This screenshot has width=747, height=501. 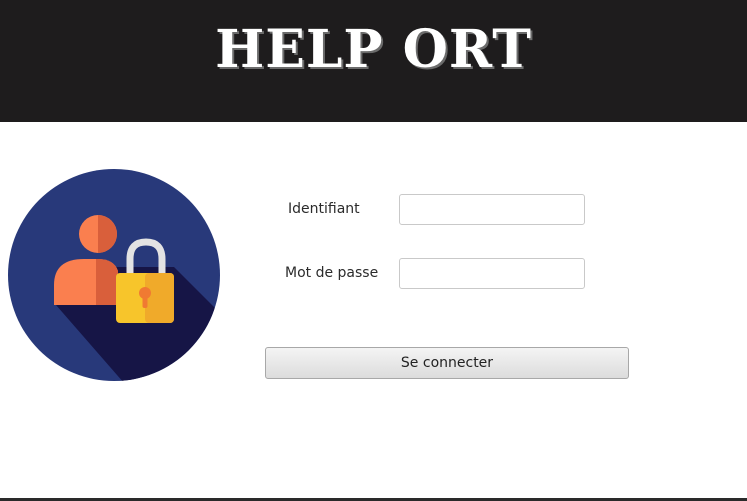 I want to click on user-body-shade, so click(x=107, y=282).